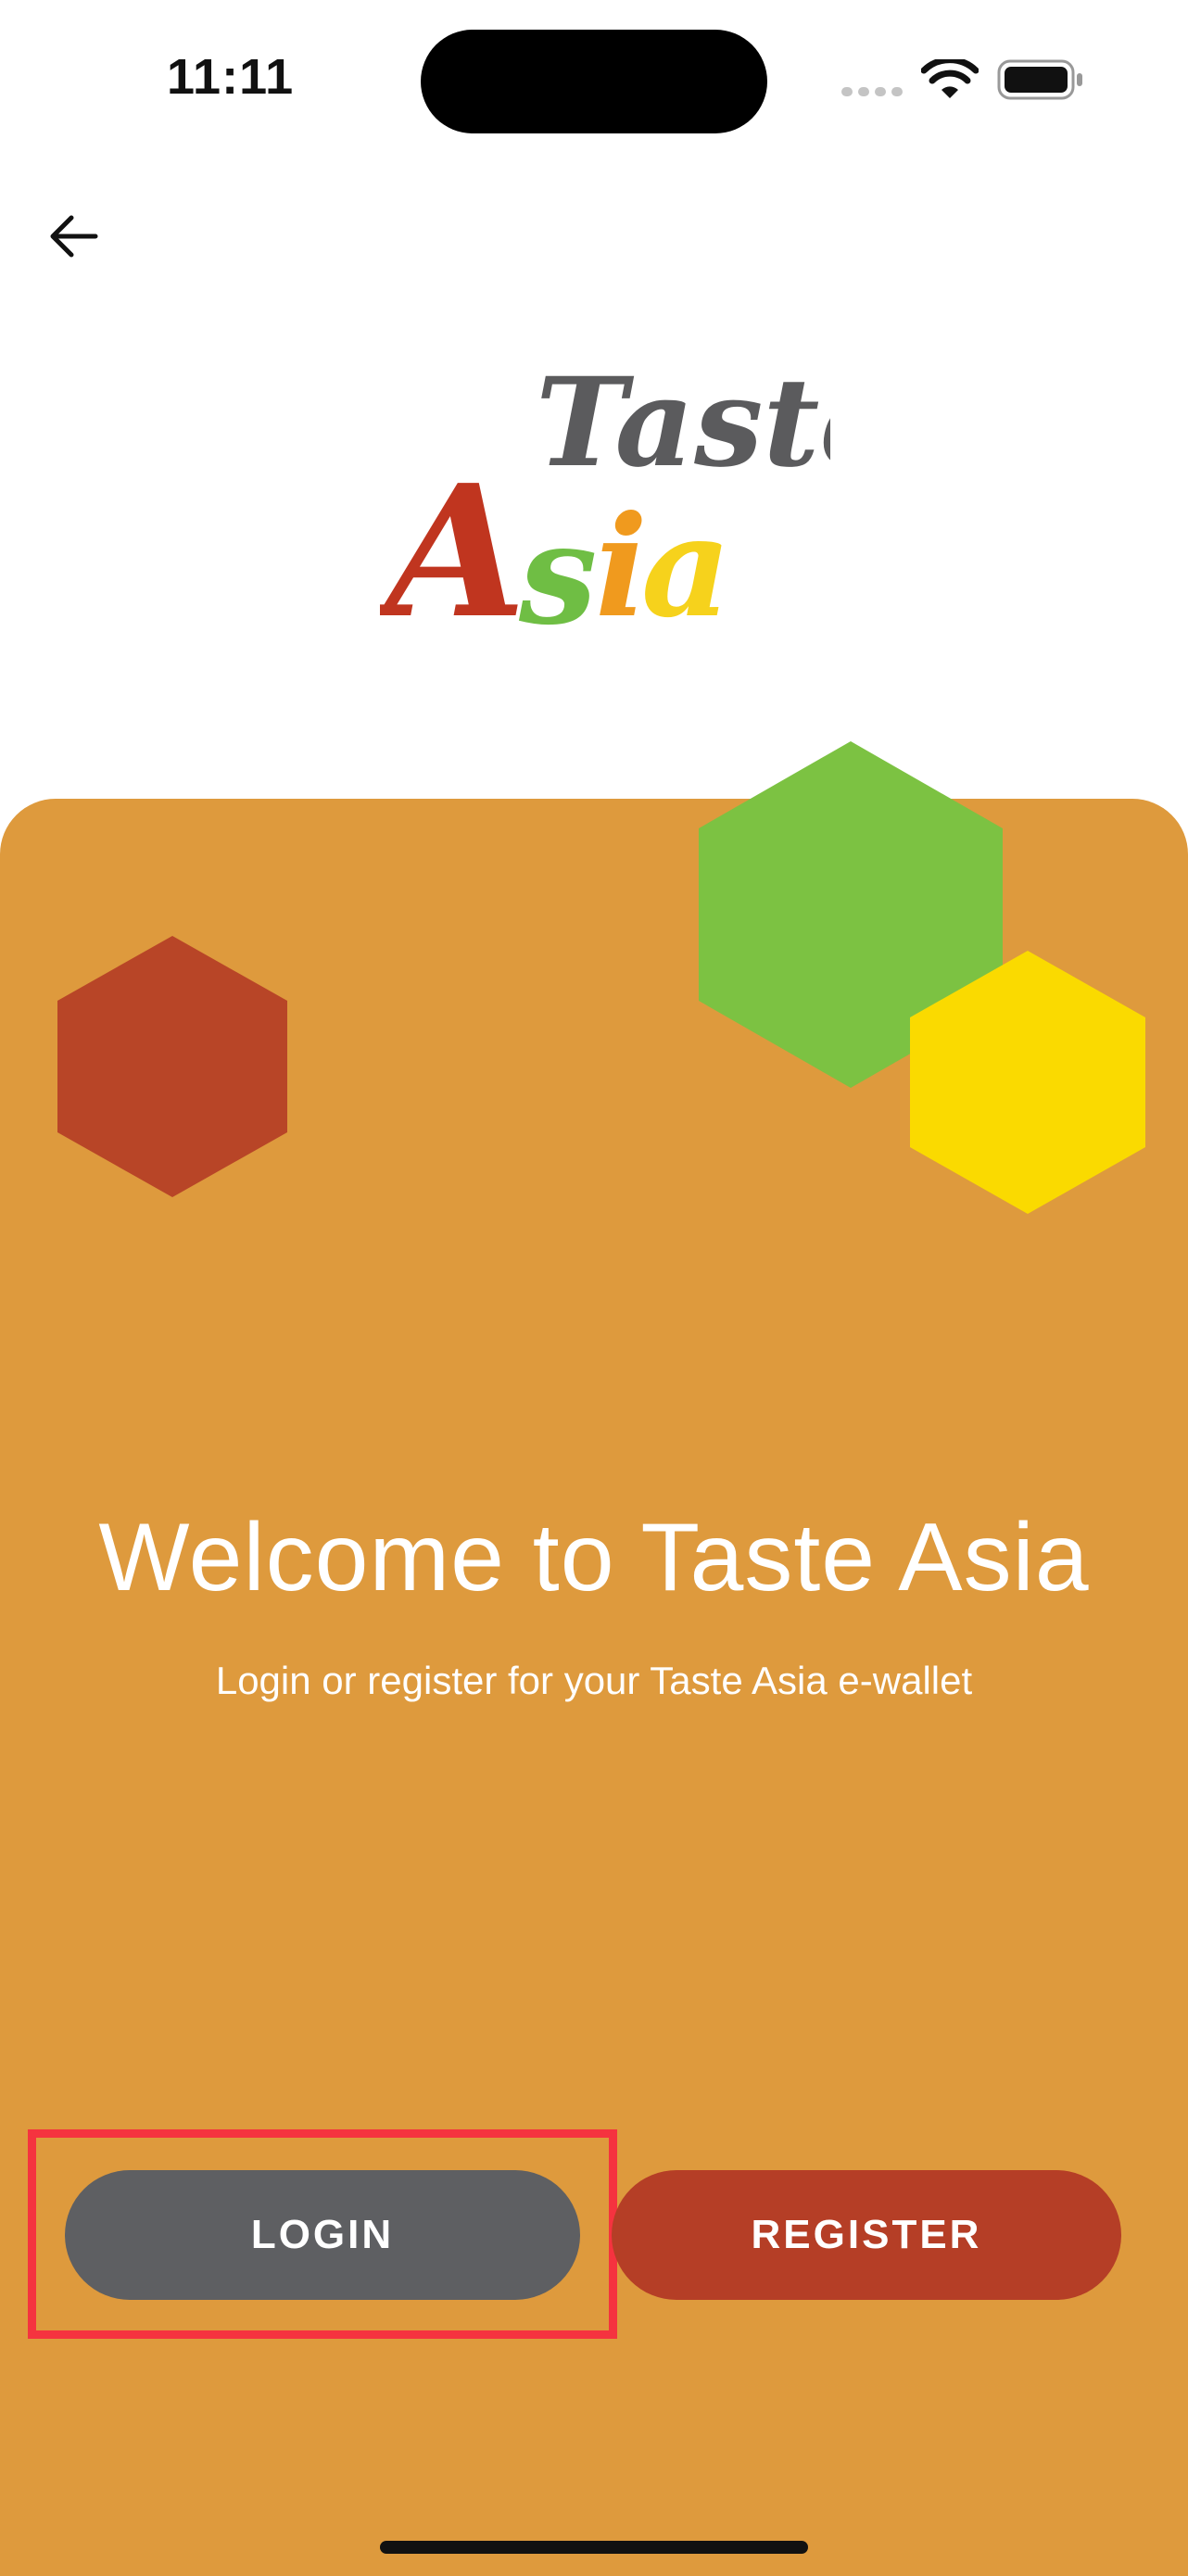 This screenshot has height=2576, width=1188. What do you see at coordinates (621, 568) in the screenshot?
I see `svg-text: i` at bounding box center [621, 568].